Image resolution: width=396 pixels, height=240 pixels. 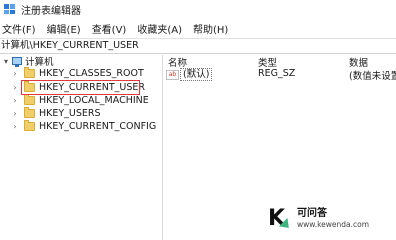 I want to click on chevron-down-icon: ▾, so click(x=6, y=61).